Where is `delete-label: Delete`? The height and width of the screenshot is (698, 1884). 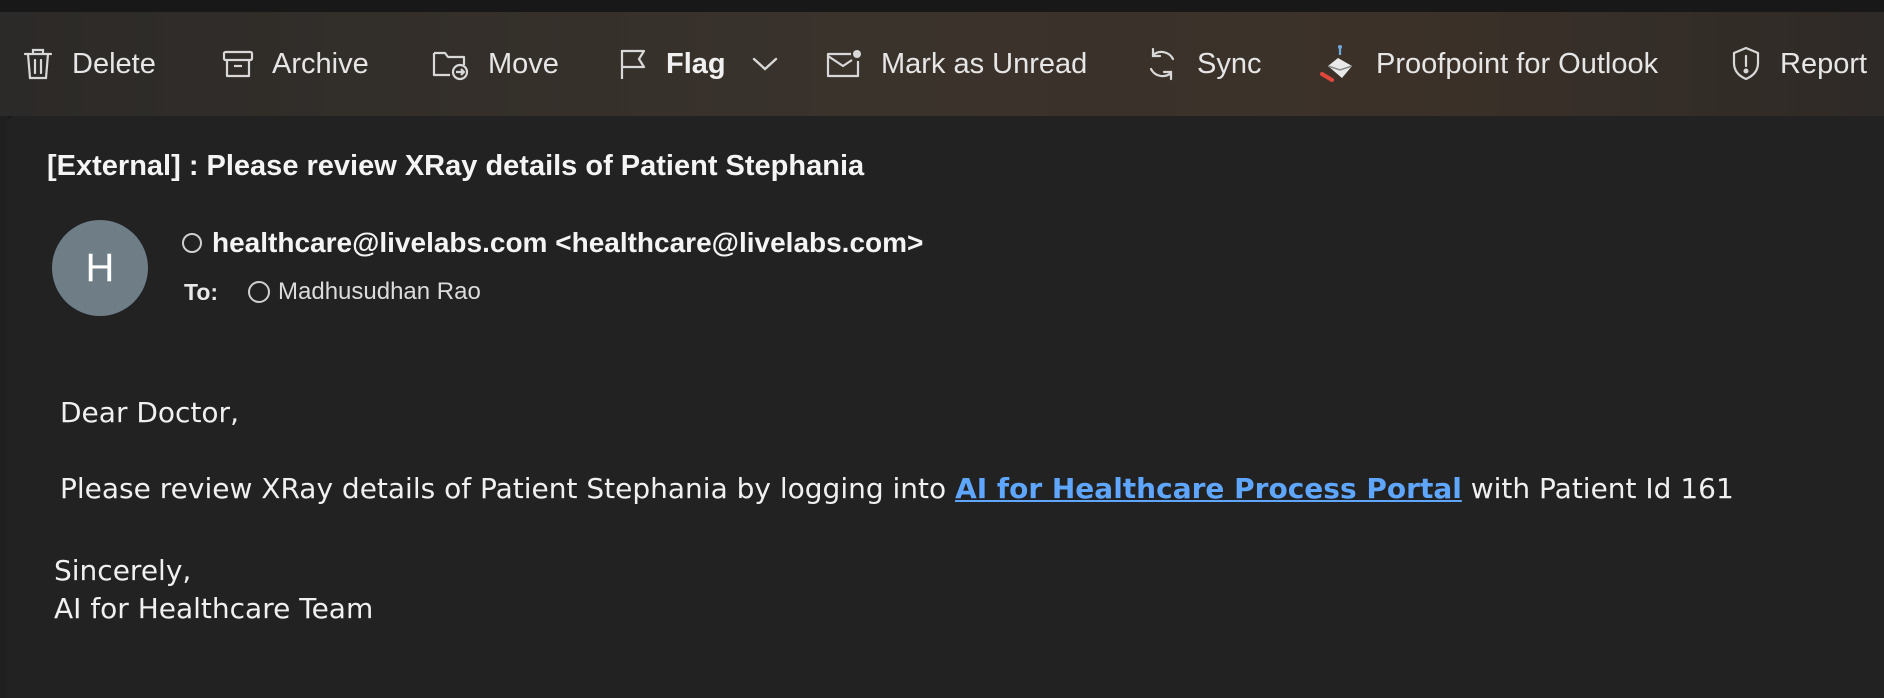
delete-label: Delete is located at coordinates (114, 63).